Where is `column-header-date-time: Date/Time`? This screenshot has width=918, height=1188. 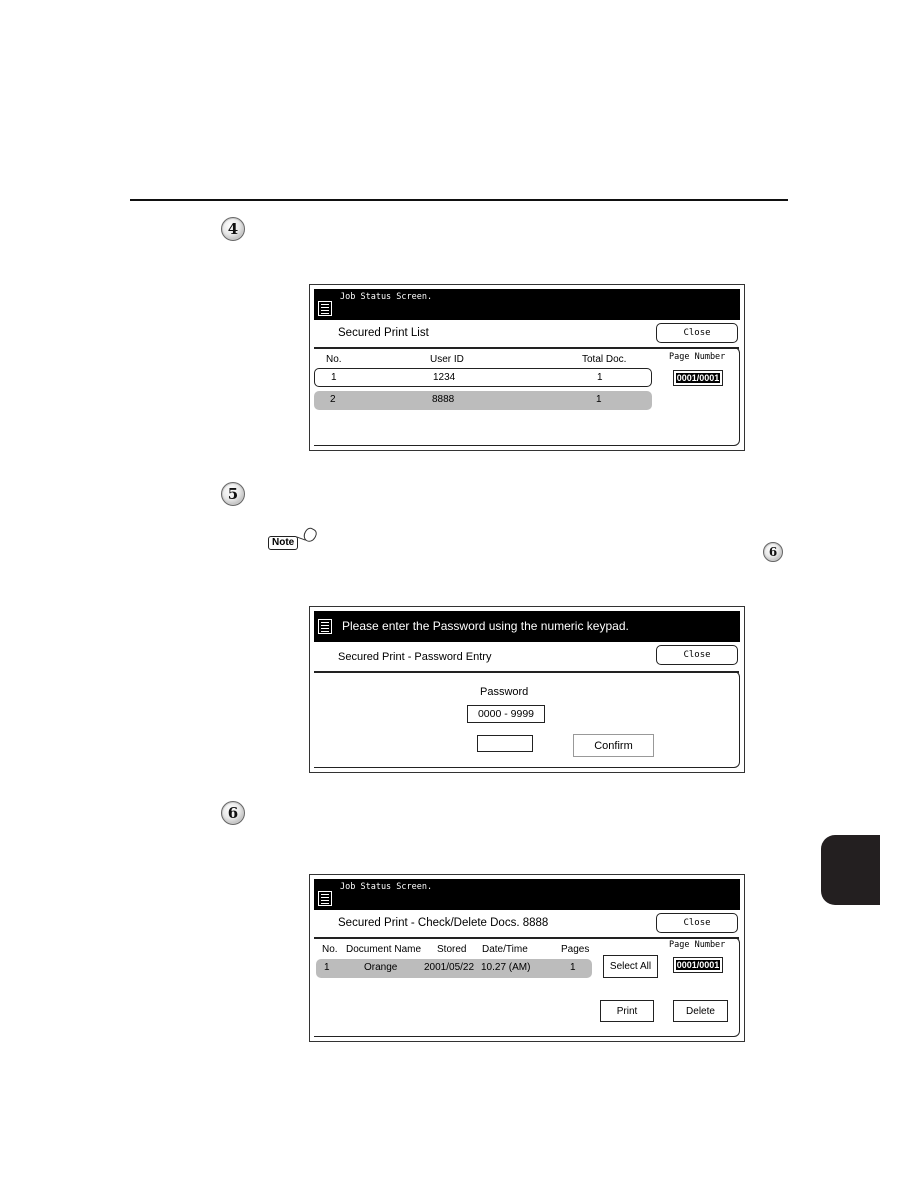 column-header-date-time: Date/Time is located at coordinates (505, 949).